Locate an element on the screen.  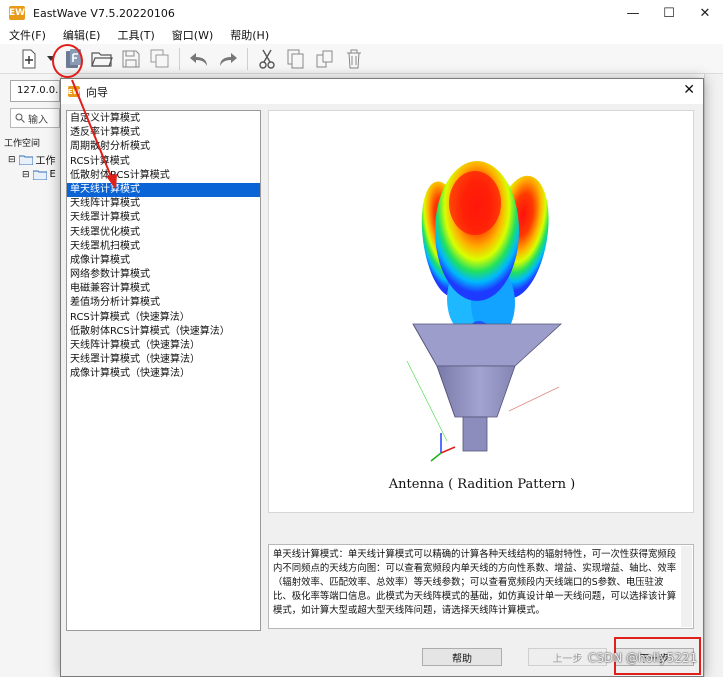
workspace-search-input: 输入 is located at coordinates (35, 118).